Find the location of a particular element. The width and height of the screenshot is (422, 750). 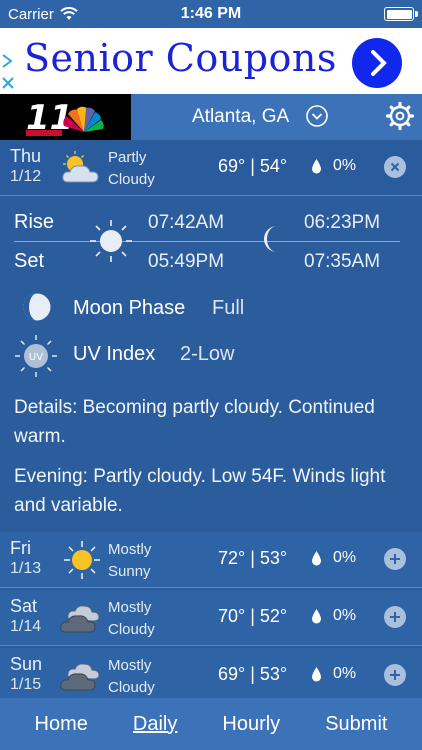

condition-line2: Sunny is located at coordinates (129, 571).